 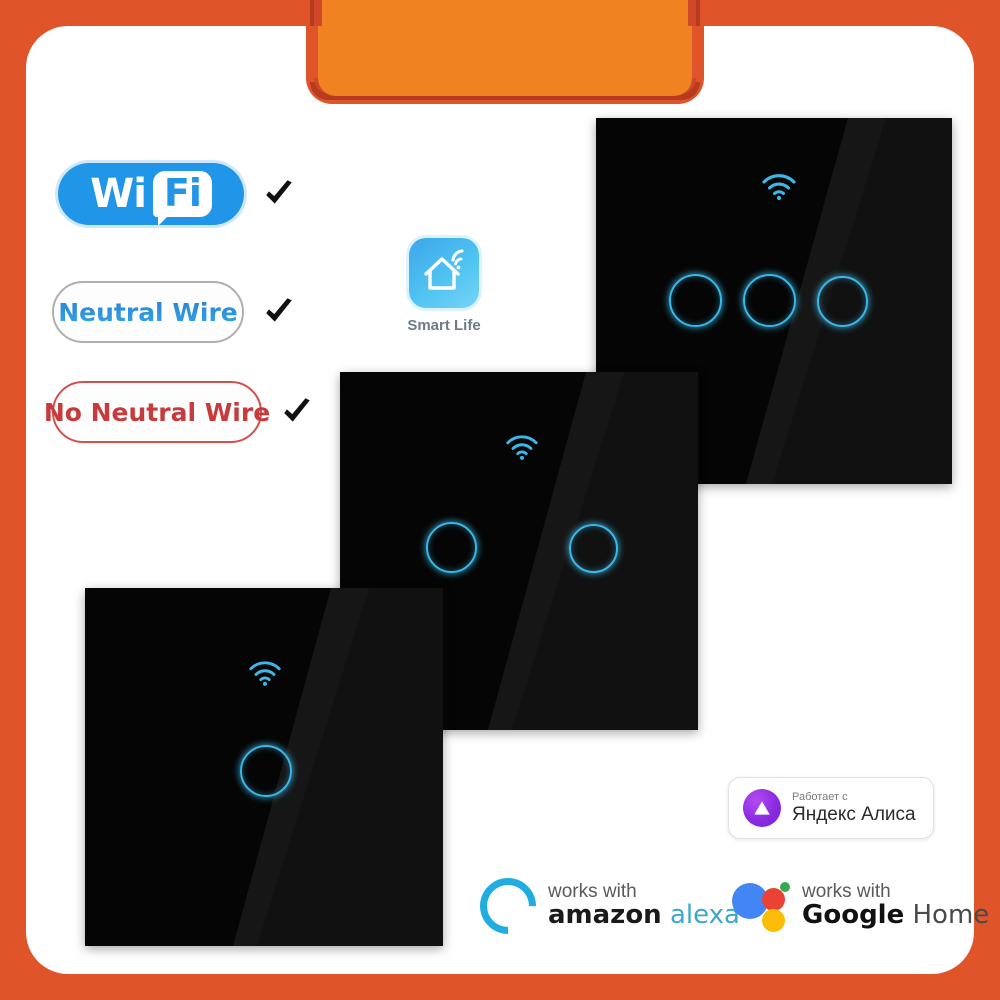 What do you see at coordinates (846, 892) in the screenshot?
I see `google-works-with-label: works with` at bounding box center [846, 892].